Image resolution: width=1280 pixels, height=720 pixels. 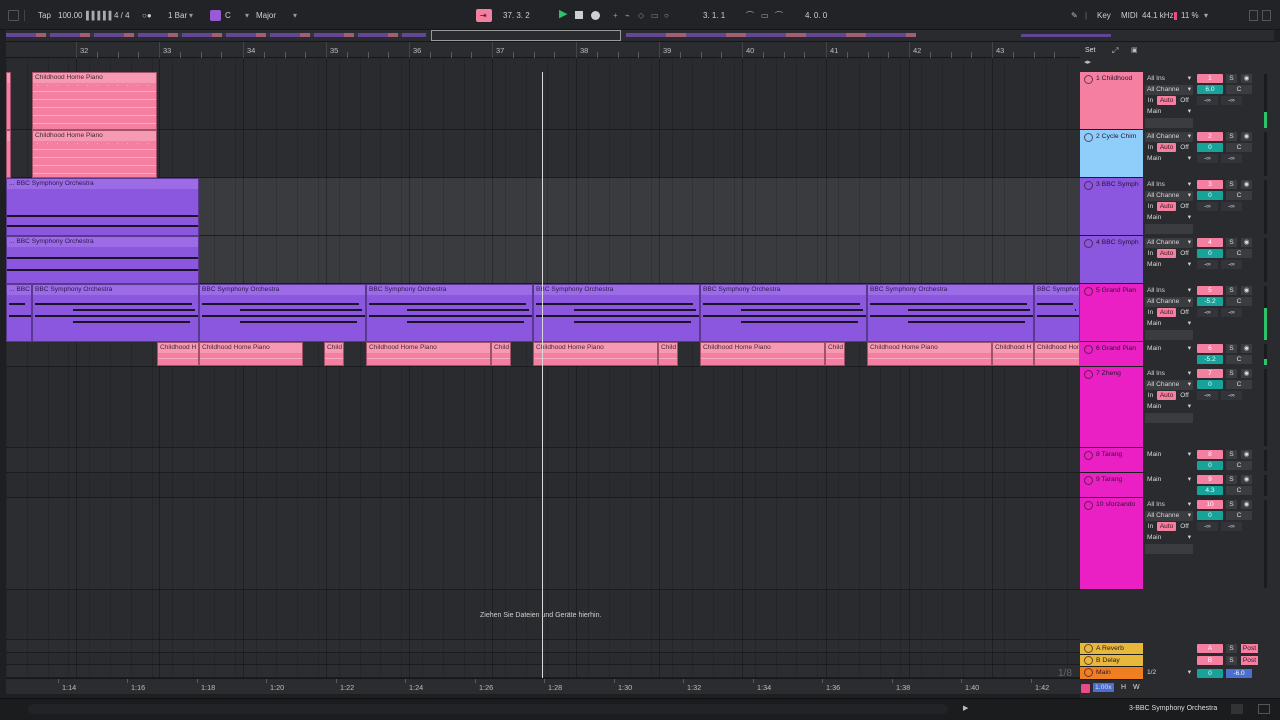 What do you see at coordinates (1111, 661) in the screenshot?
I see `return-track-header: B Delay` at bounding box center [1111, 661].